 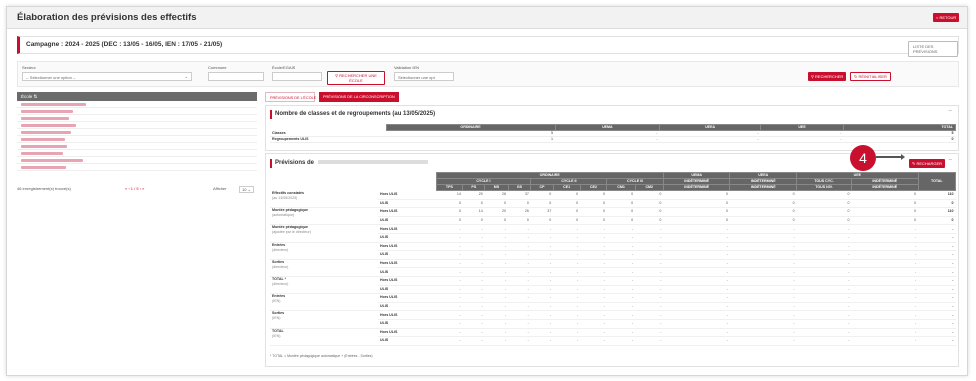 I want to click on table-row: Sorties (IEN) Hors ULIS - - - - - - - - - - - - - -, so click(x=613, y=319).